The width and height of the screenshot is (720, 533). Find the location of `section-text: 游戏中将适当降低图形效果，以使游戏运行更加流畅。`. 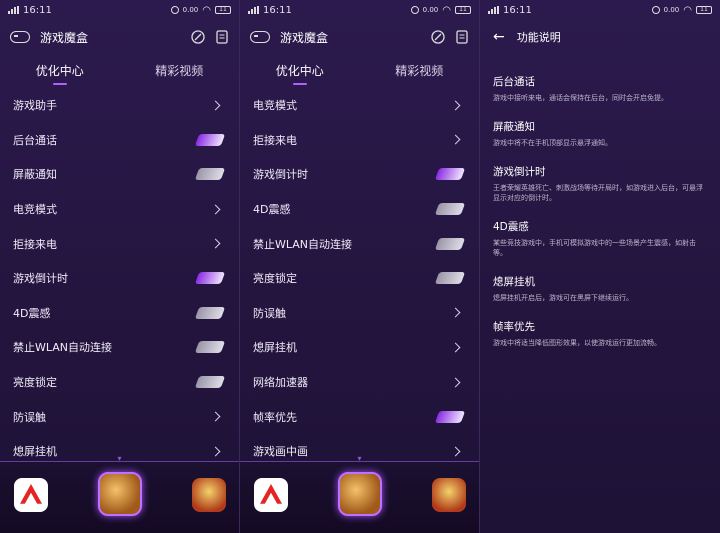

section-text: 游戏中将适当降低图形效果，以使游戏运行更加流畅。 is located at coordinates (577, 343).